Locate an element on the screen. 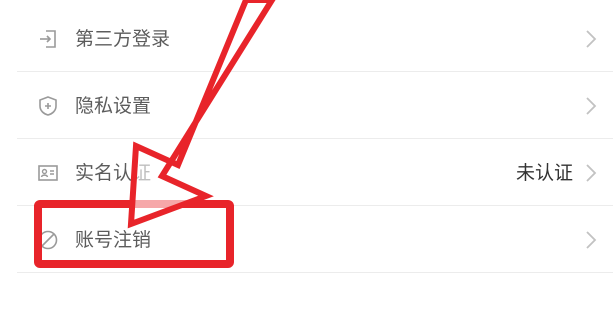  settings-item-label: 第三方登录 is located at coordinates (123, 39).